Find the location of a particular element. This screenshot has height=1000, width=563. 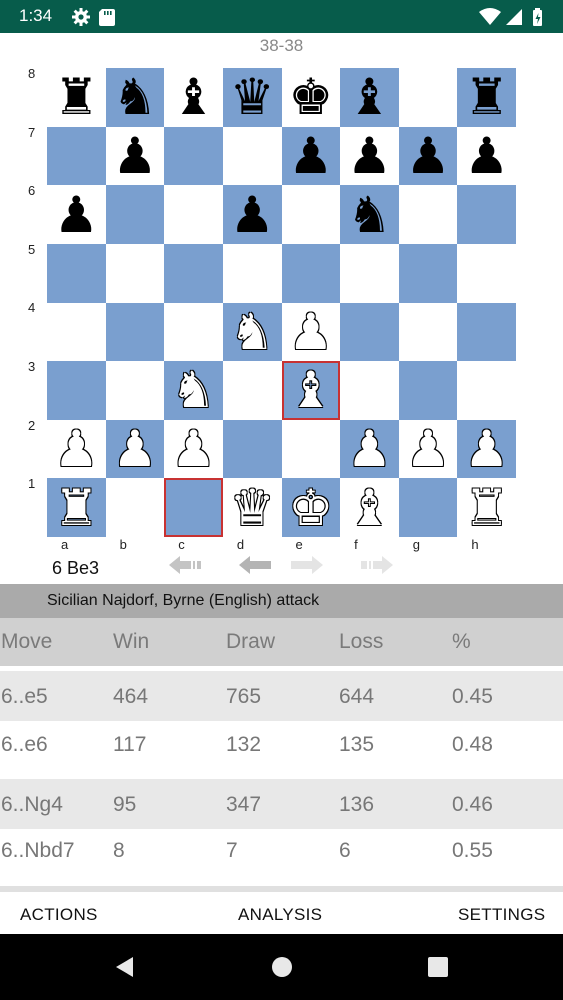

square-g3 is located at coordinates (428, 390).